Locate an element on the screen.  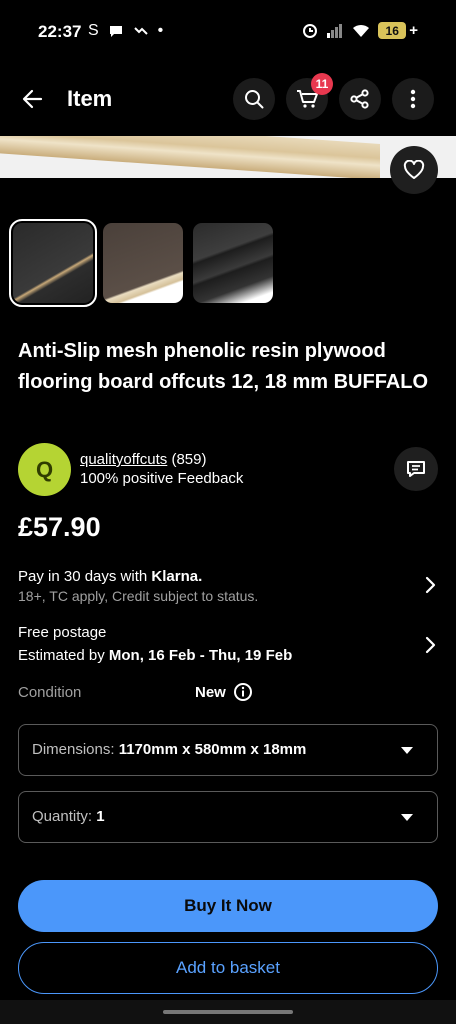
klarna-brand: Klarna. is located at coordinates (177, 576).